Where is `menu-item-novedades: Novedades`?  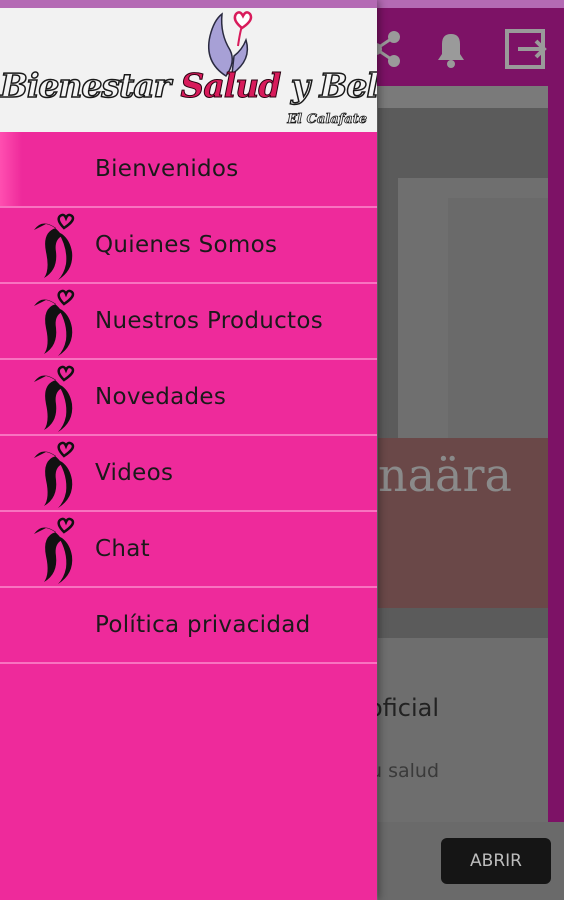 menu-item-novedades: Novedades is located at coordinates (188, 398).